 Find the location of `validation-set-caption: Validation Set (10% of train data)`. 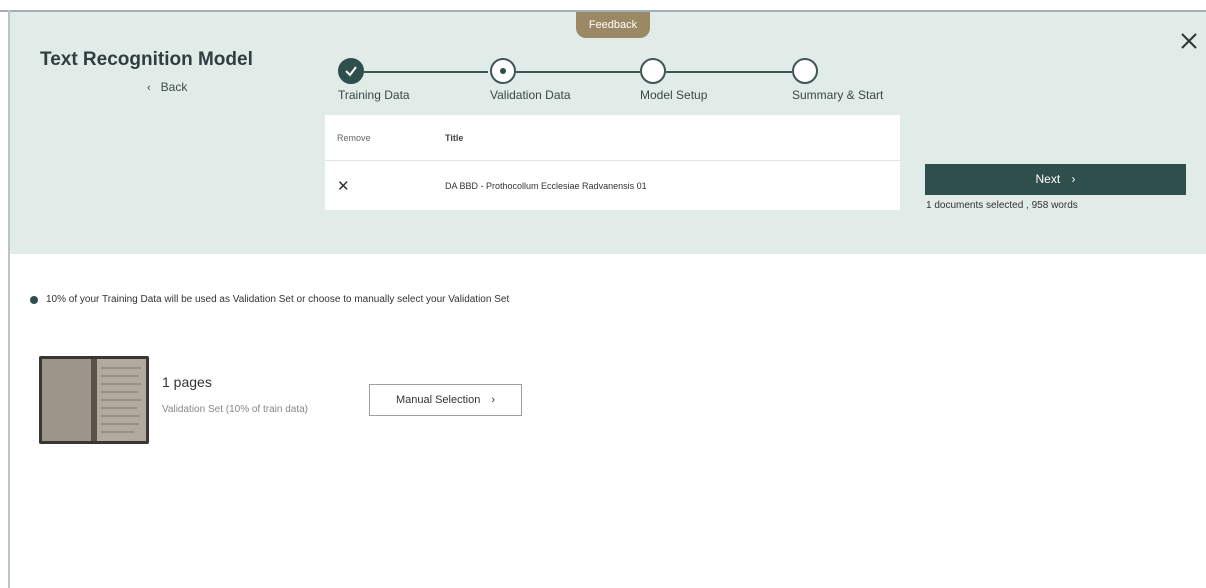

validation-set-caption: Validation Set (10% of train data) is located at coordinates (235, 409).